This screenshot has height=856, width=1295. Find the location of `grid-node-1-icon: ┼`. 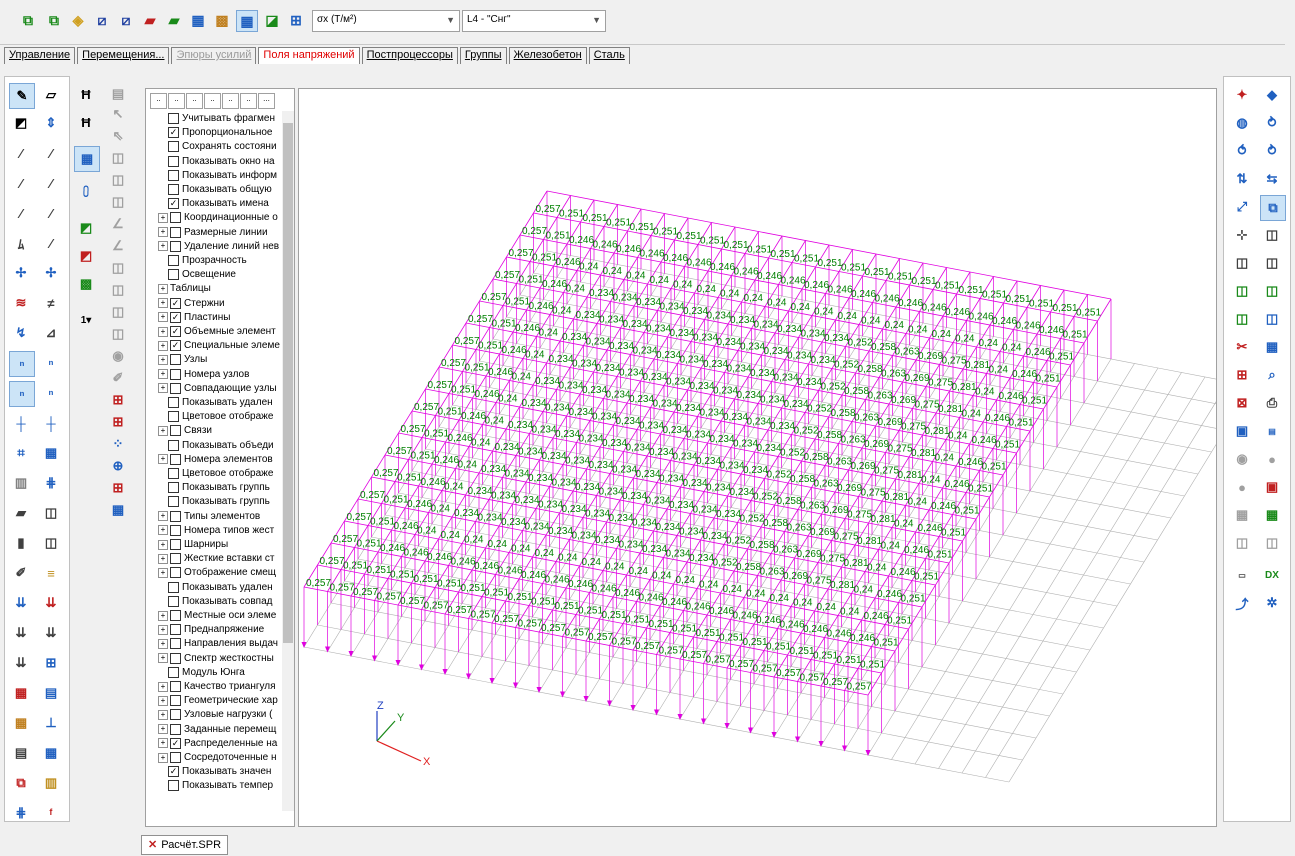

grid-node-1-icon: ┼ is located at coordinates (21, 423).